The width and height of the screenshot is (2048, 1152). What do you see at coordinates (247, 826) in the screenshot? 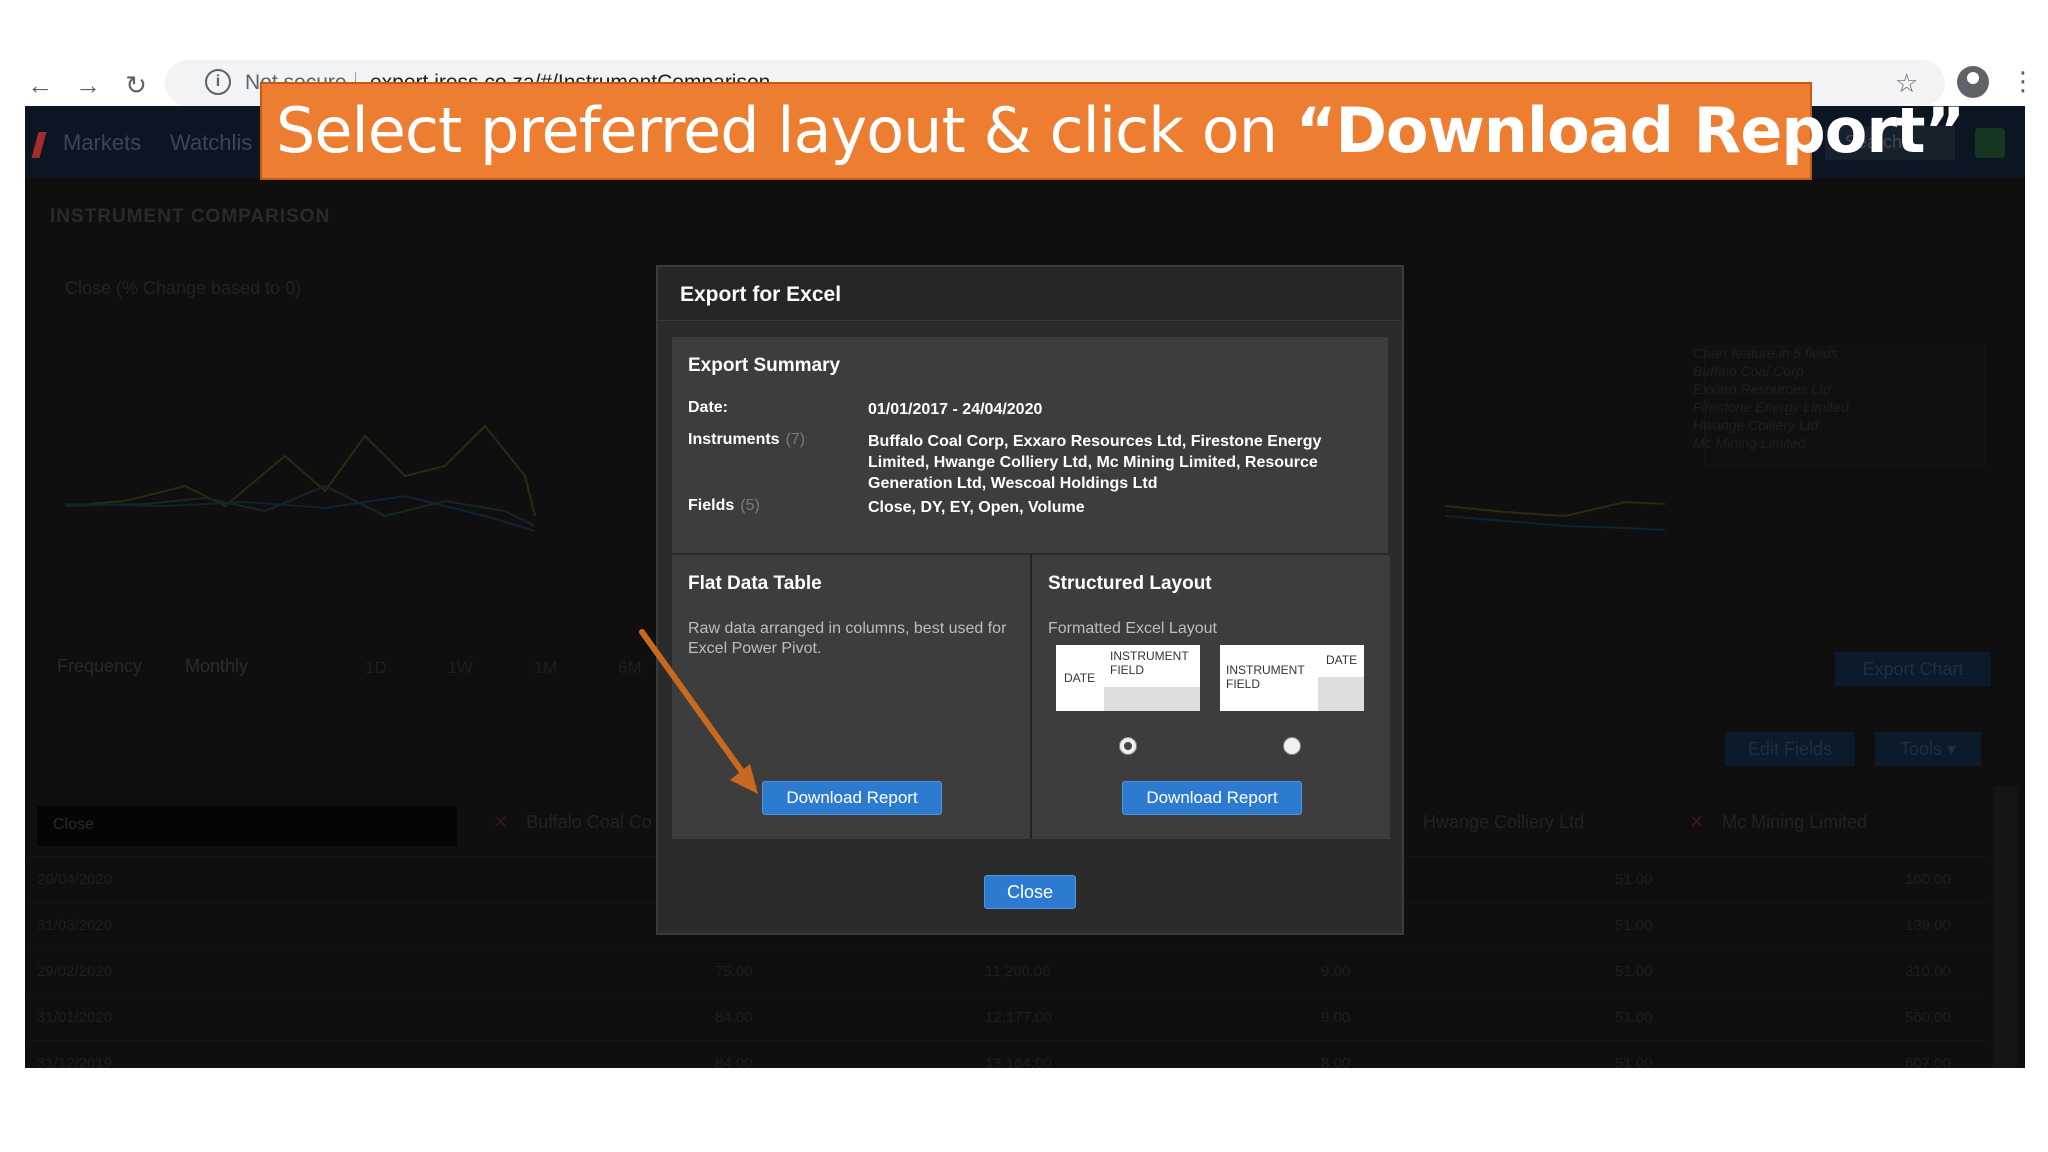
I see `field-select: Close` at bounding box center [247, 826].